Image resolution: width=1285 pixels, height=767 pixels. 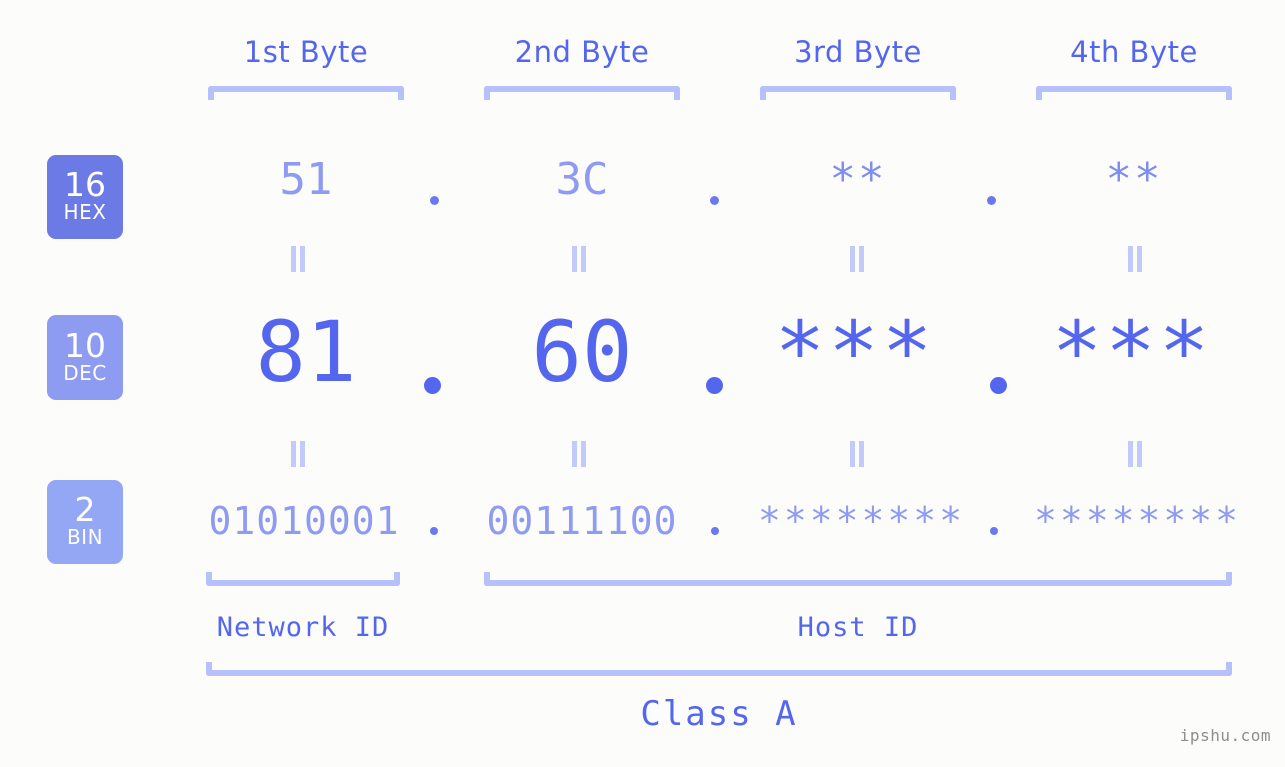 I want to click on base-badge-bin: 2 BIN, so click(x=85, y=522).